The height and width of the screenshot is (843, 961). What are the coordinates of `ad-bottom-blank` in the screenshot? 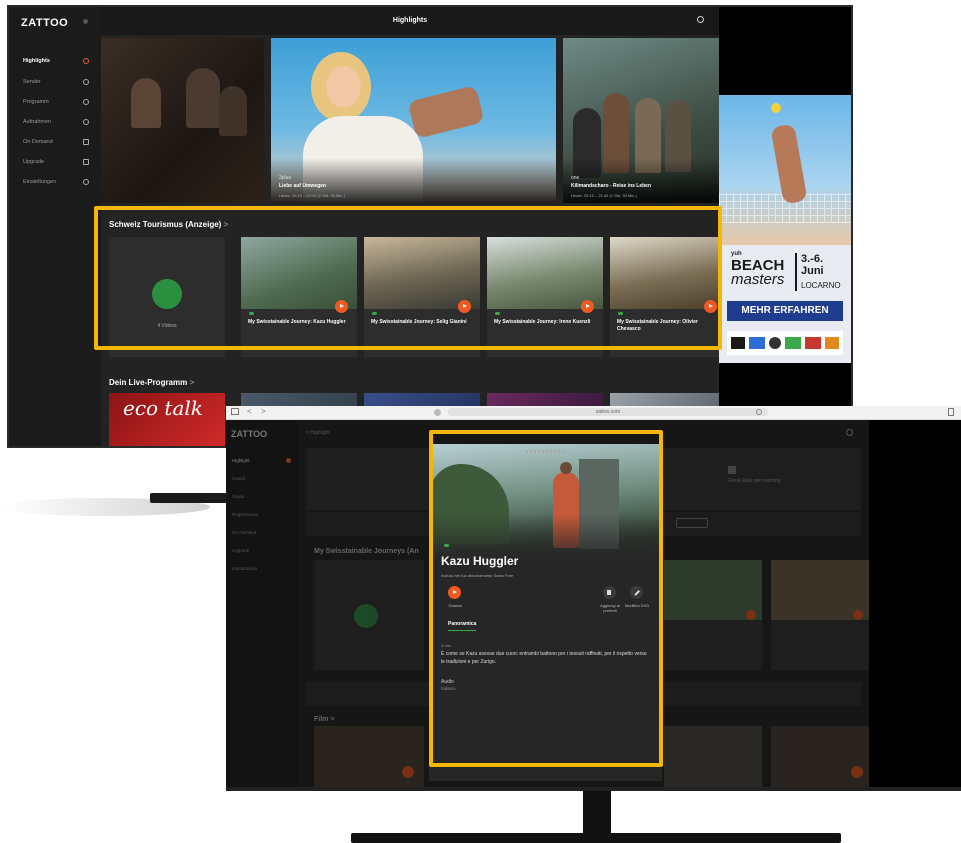 It's located at (785, 367).